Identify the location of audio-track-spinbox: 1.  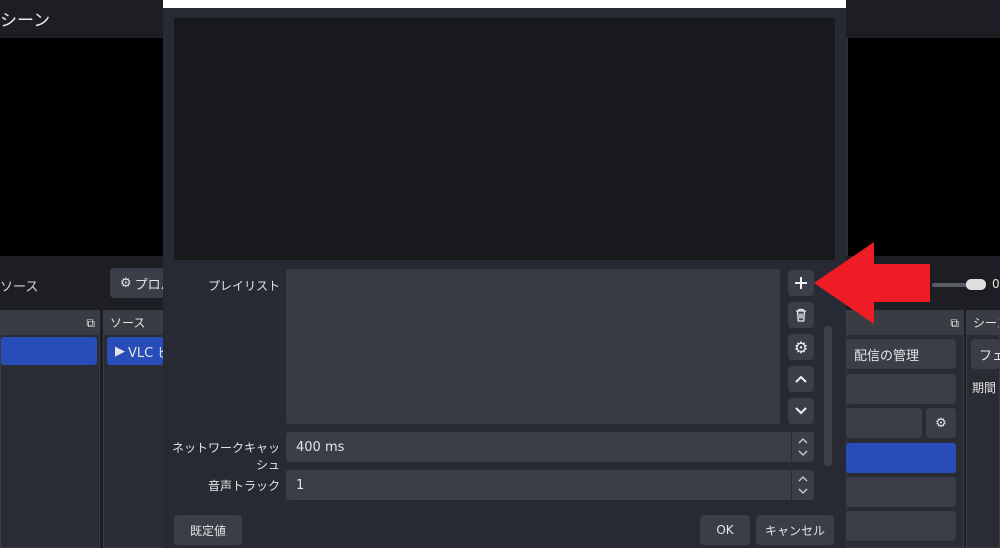
(550, 485).